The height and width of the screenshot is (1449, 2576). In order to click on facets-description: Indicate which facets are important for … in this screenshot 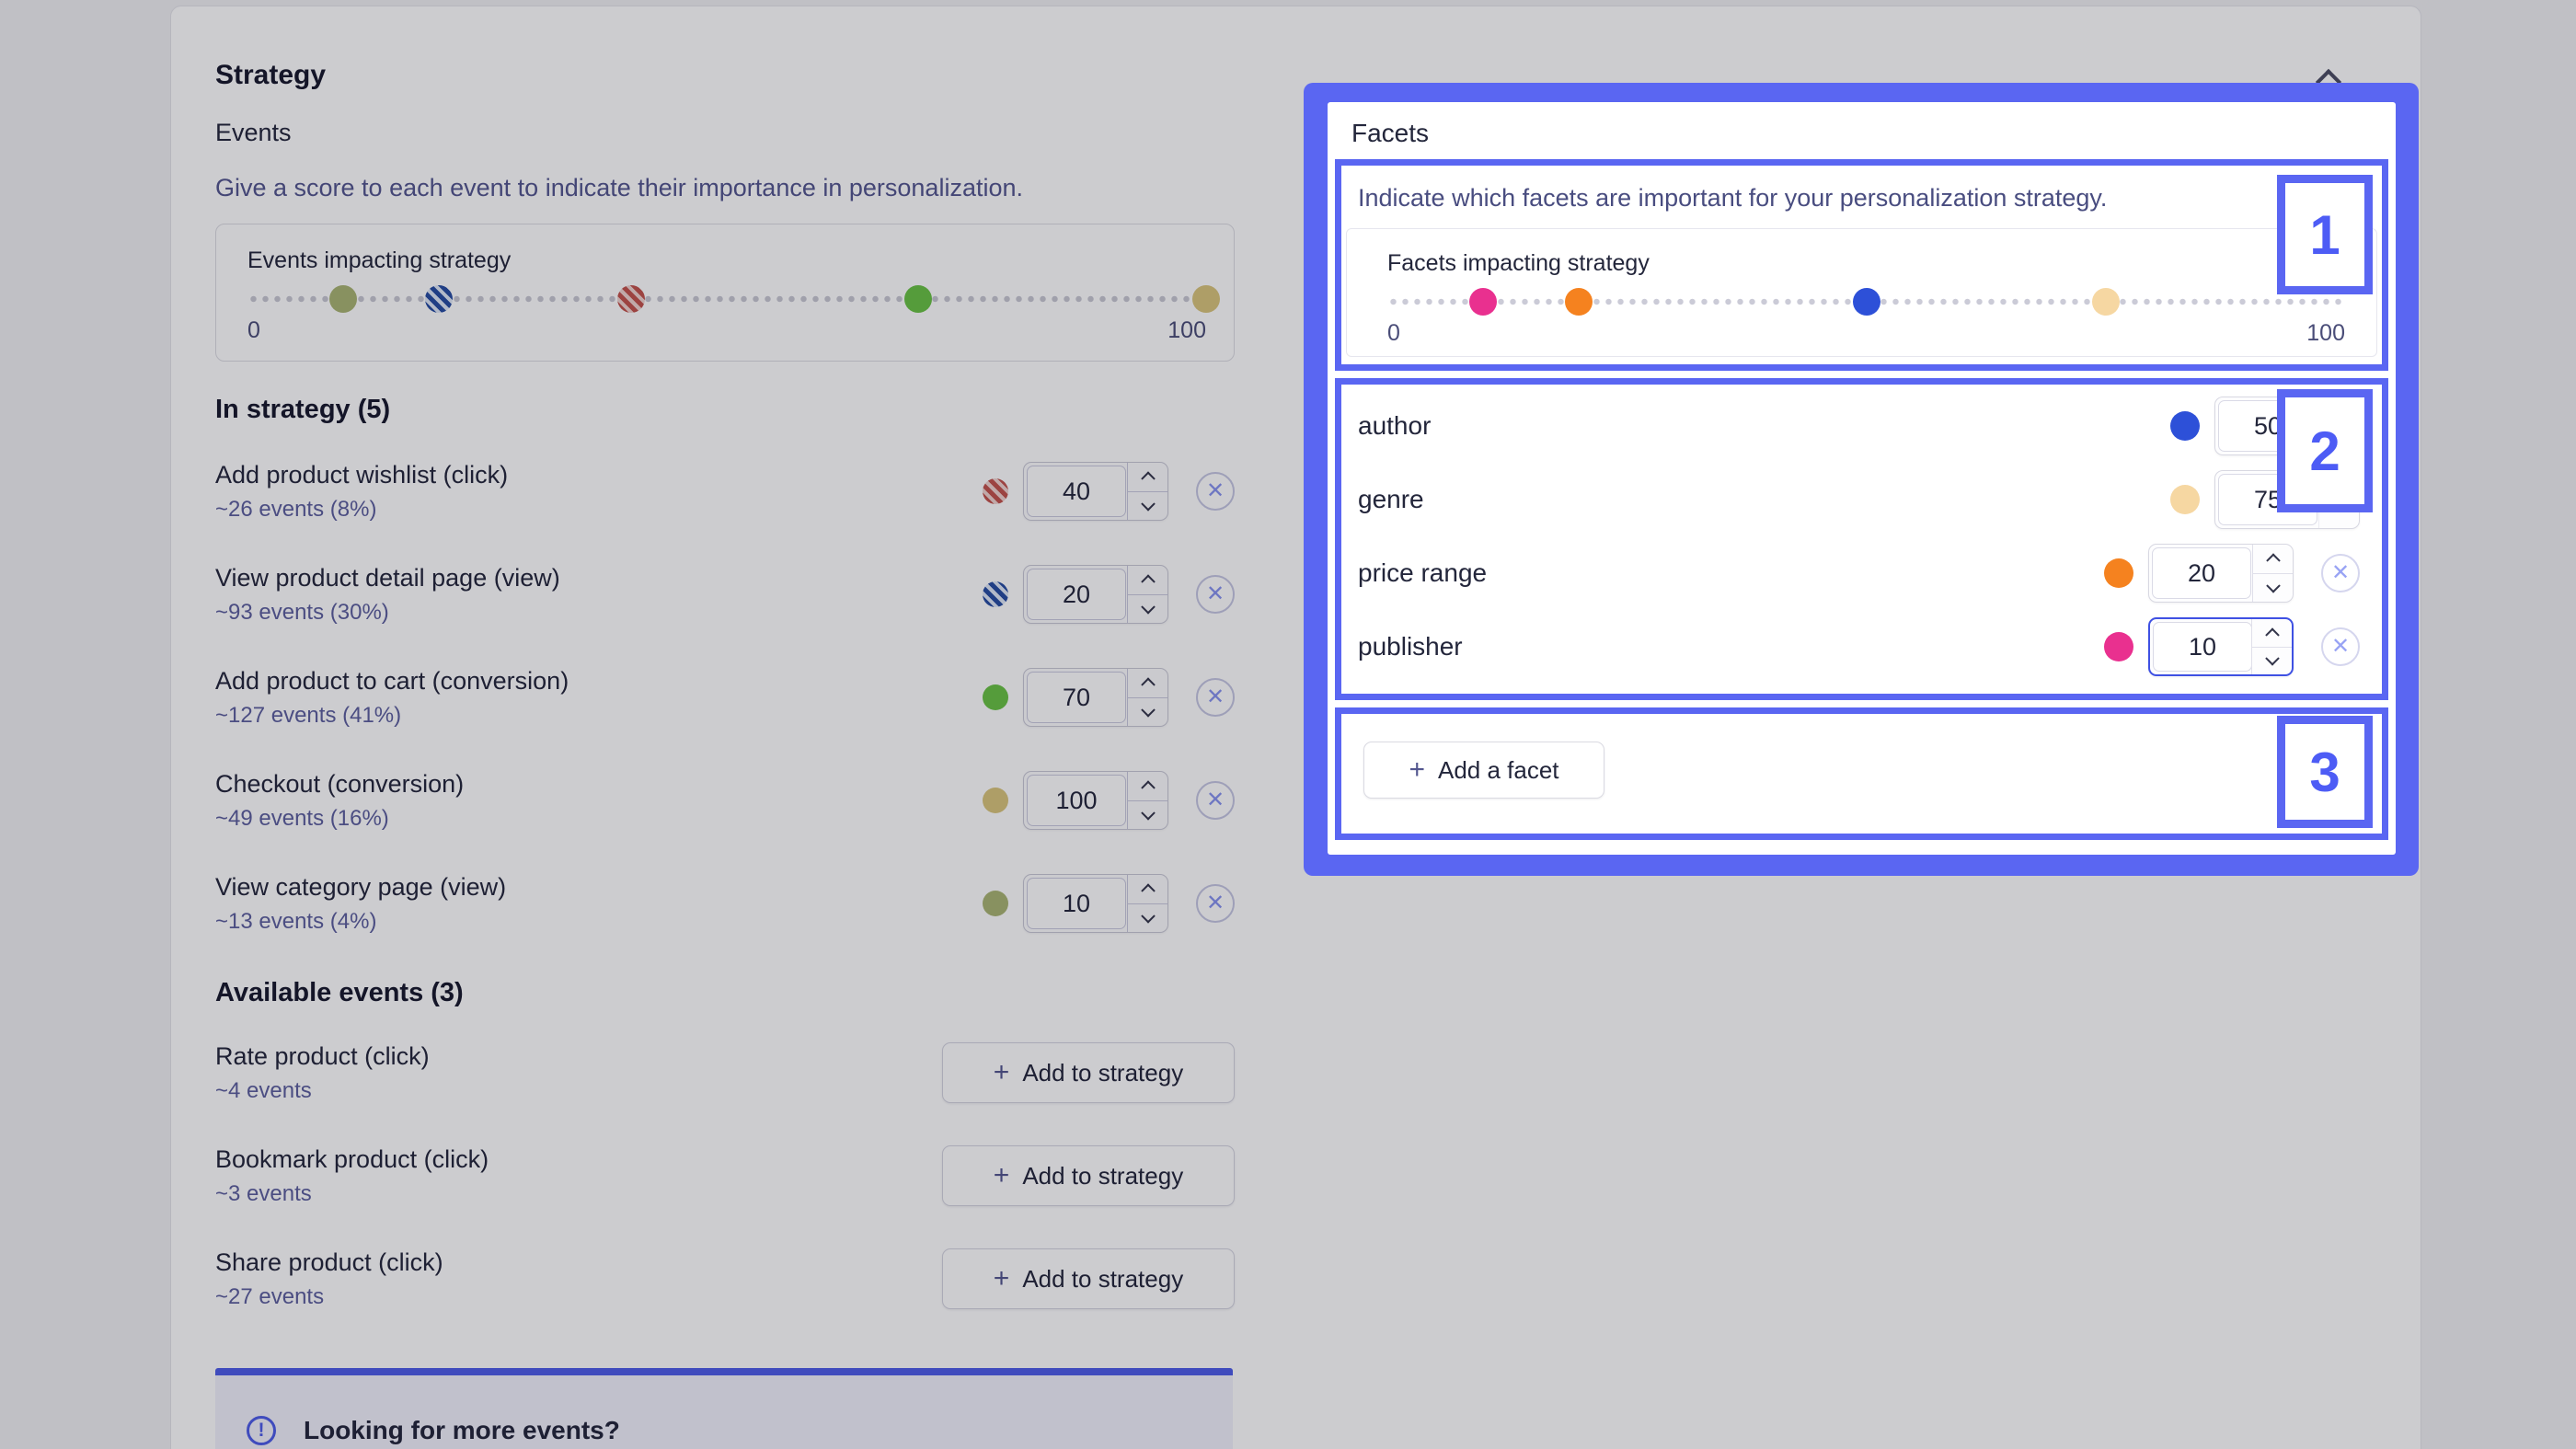, I will do `click(1733, 198)`.